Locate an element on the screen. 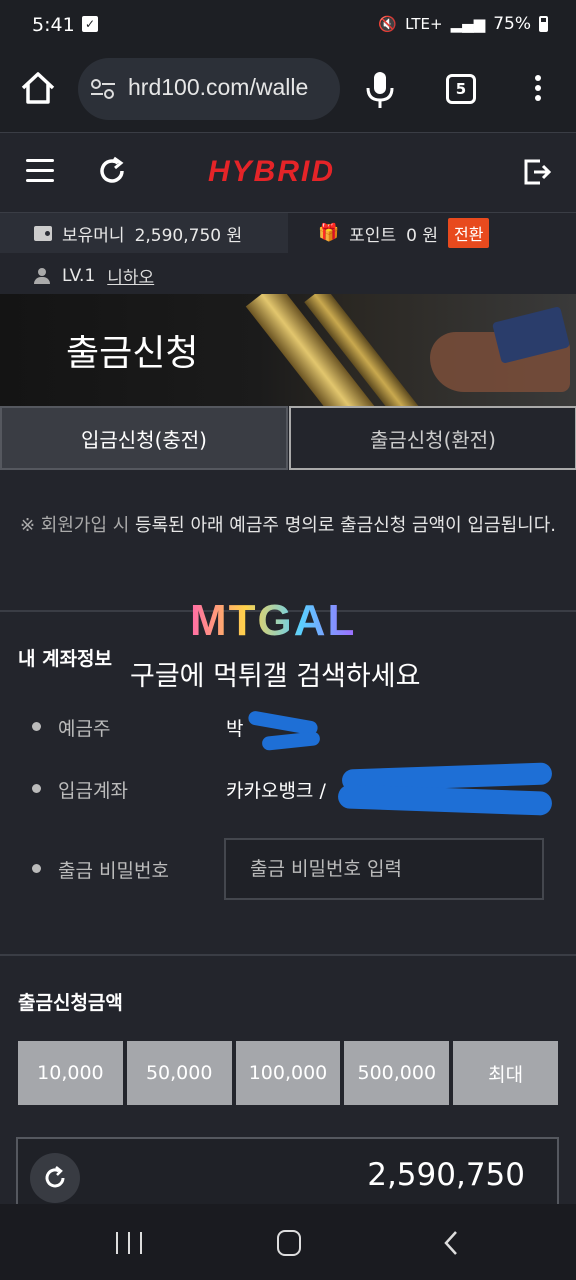 Image resolution: width=576 pixels, height=1280 pixels. point-label: 포인트 is located at coordinates (373, 235).